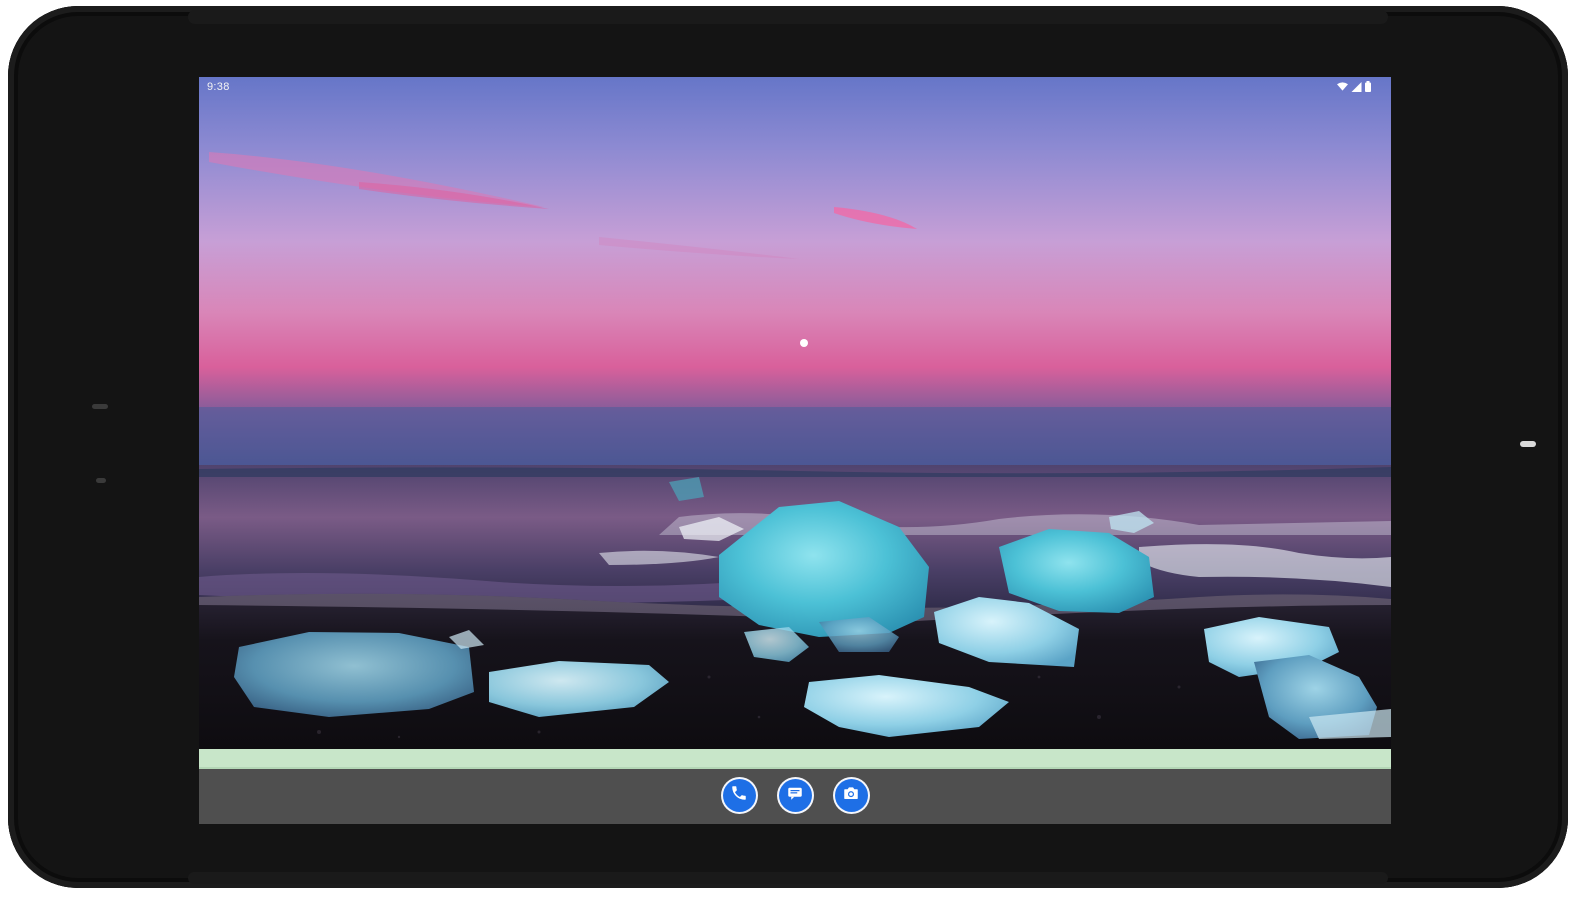  I want to click on device-top-bezel, so click(788, 17).